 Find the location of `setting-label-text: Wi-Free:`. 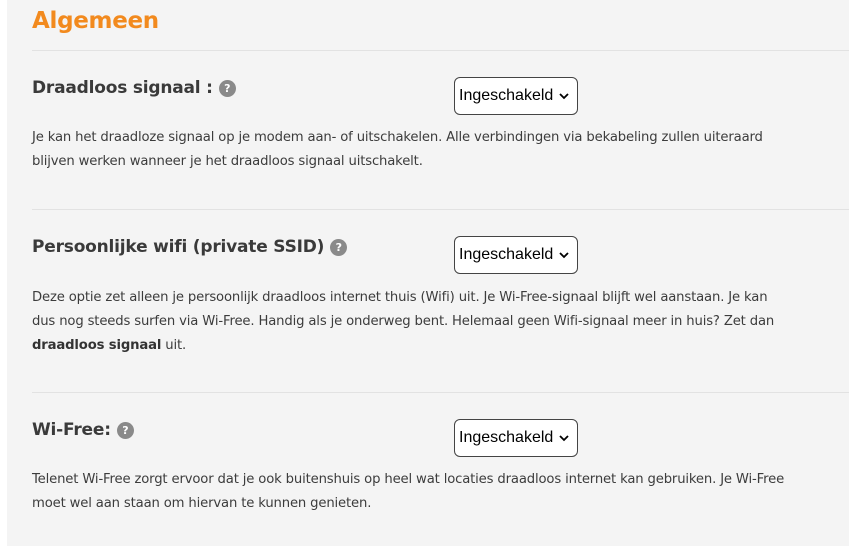

setting-label-text: Wi-Free: is located at coordinates (71, 430).